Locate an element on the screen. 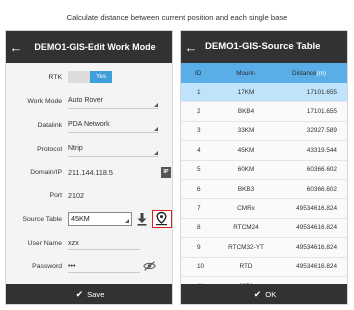 The width and height of the screenshot is (354, 310). screen-title: DEMO1-GIS-Edit Work Mode is located at coordinates (95, 46).